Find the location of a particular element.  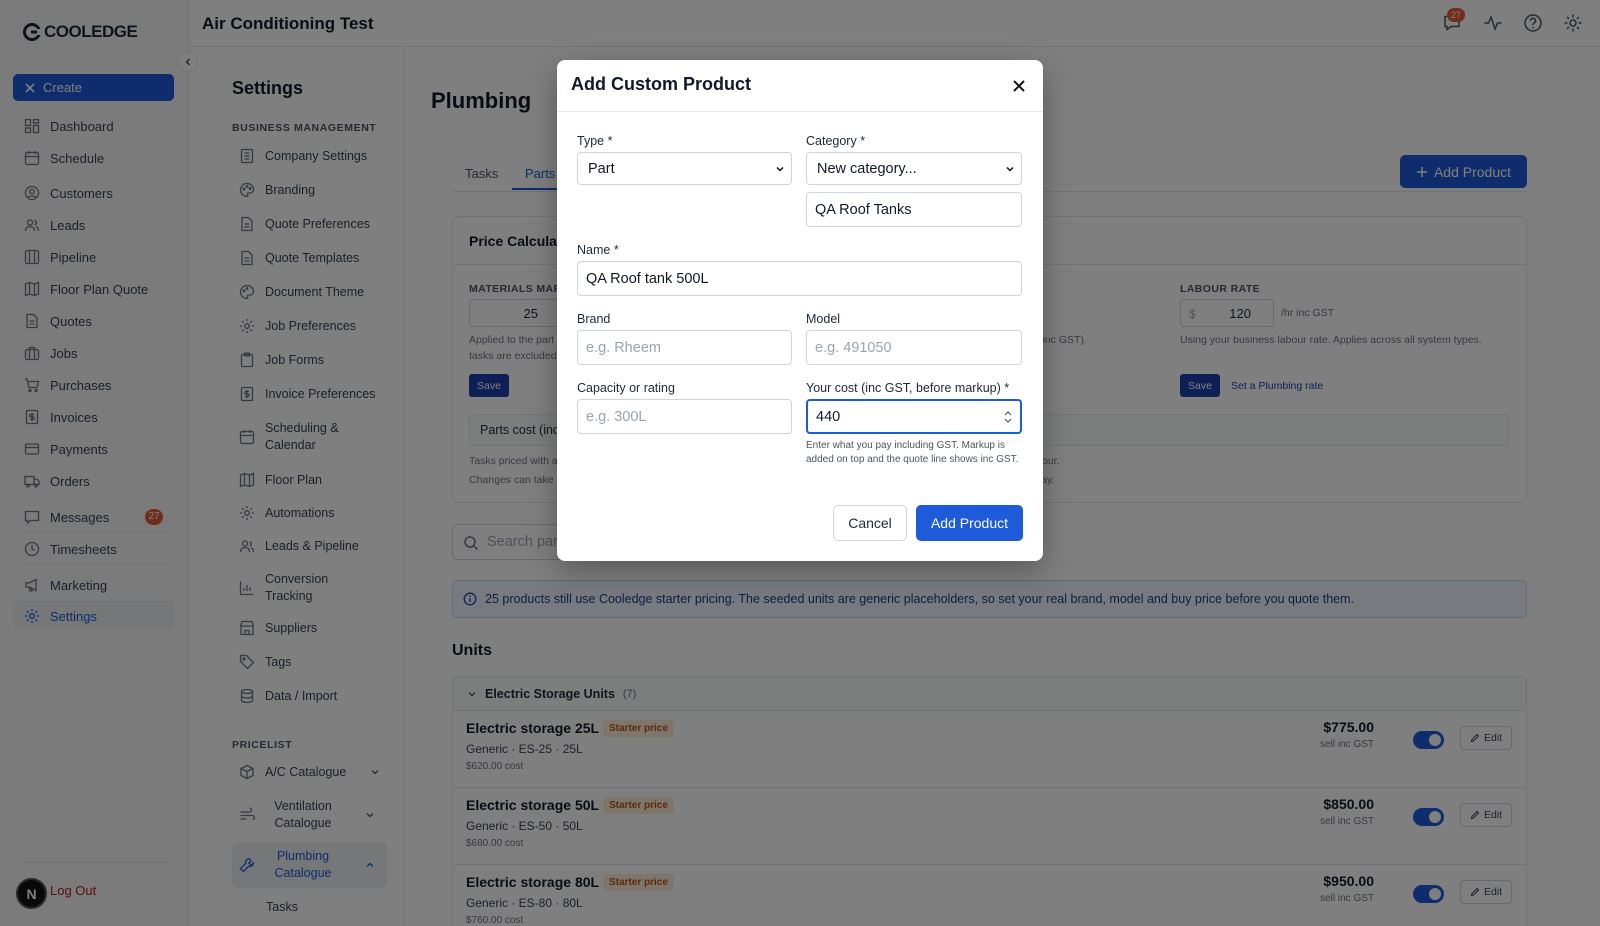

cancel-button: Cancel is located at coordinates (870, 523).